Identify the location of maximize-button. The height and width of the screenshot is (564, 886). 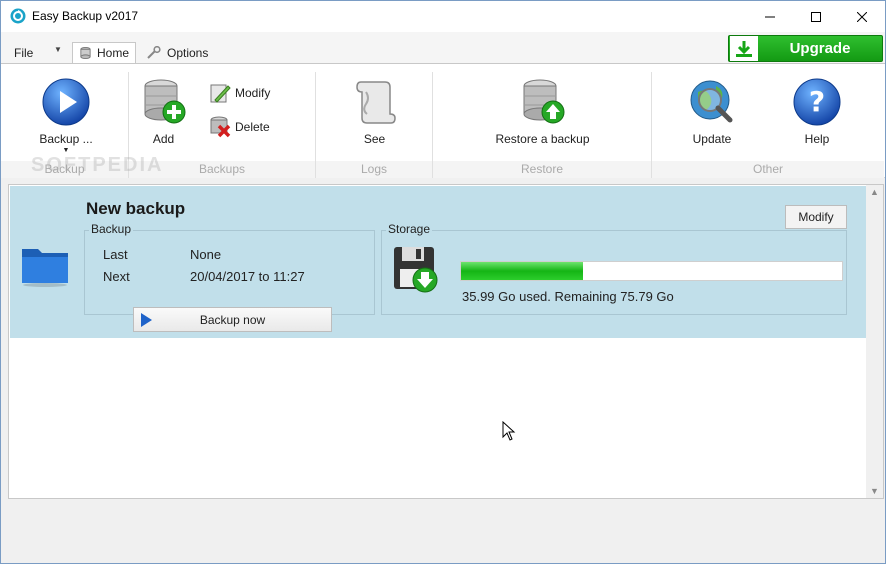
(816, 16).